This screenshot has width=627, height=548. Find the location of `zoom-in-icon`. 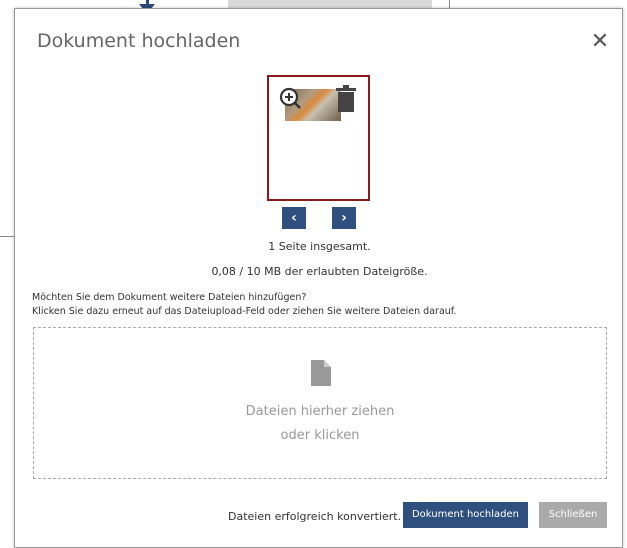

zoom-in-icon is located at coordinates (290, 98).